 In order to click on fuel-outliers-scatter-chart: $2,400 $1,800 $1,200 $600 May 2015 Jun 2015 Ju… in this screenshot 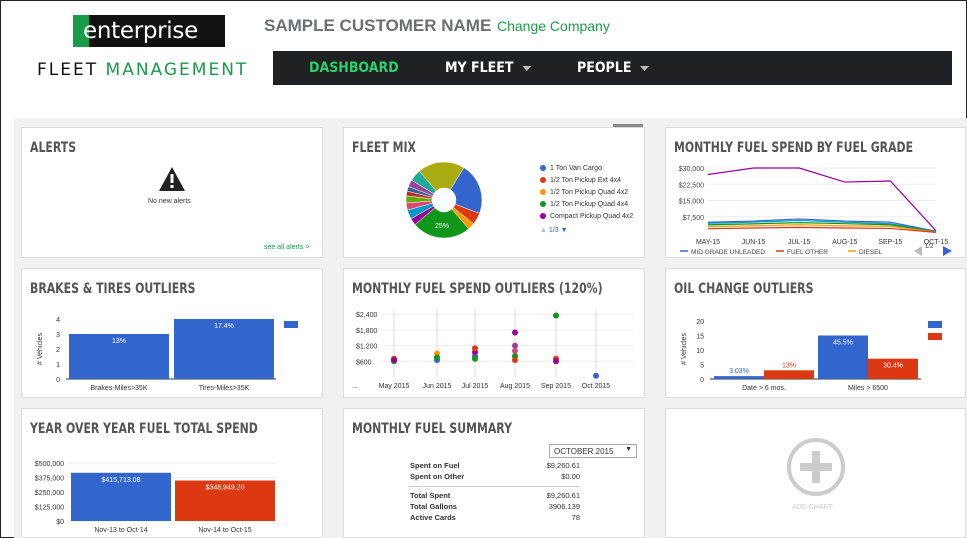, I will do `click(494, 349)`.